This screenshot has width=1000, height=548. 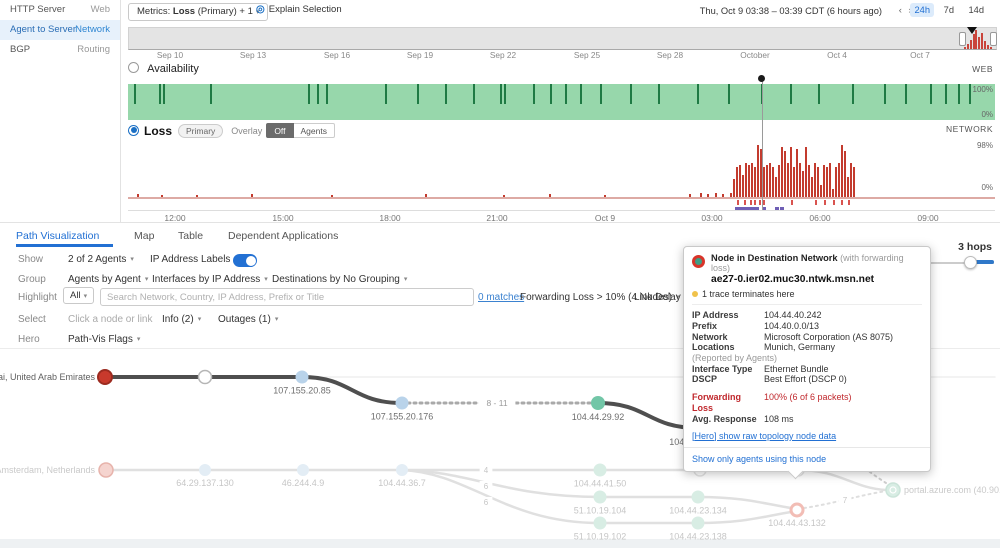 What do you see at coordinates (47, 377) in the screenshot?
I see `graph-label: Dubai, United Arab Emirates` at bounding box center [47, 377].